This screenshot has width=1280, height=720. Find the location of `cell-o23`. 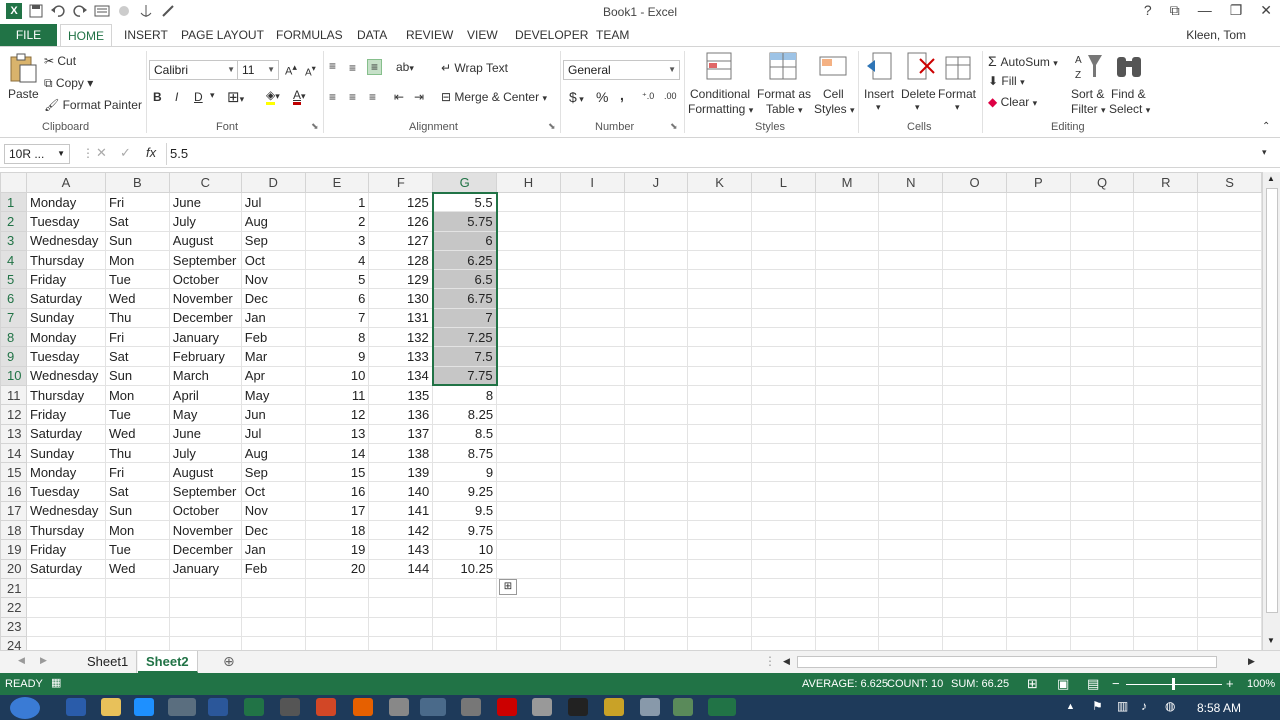

cell-o23 is located at coordinates (974, 626).